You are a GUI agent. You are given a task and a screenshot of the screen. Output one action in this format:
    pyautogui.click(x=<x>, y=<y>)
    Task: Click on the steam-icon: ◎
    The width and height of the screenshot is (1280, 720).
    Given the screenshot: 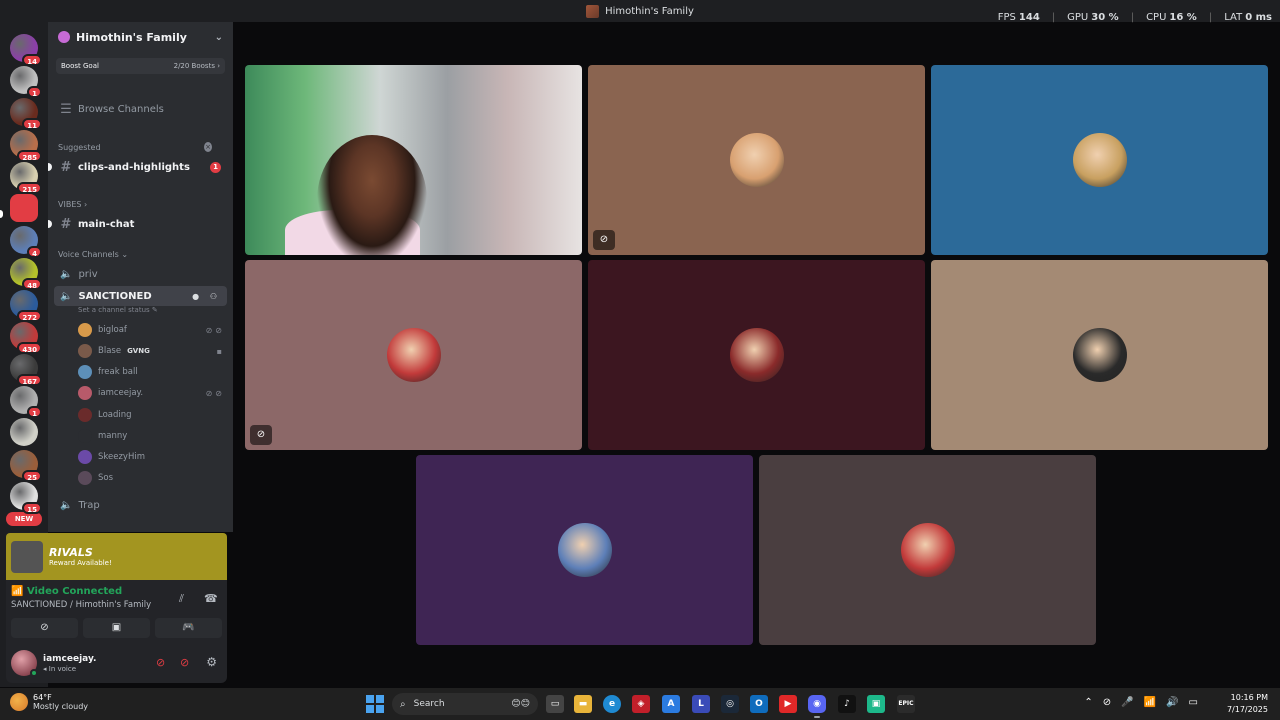 What is the action you would take?
    pyautogui.click(x=730, y=704)
    